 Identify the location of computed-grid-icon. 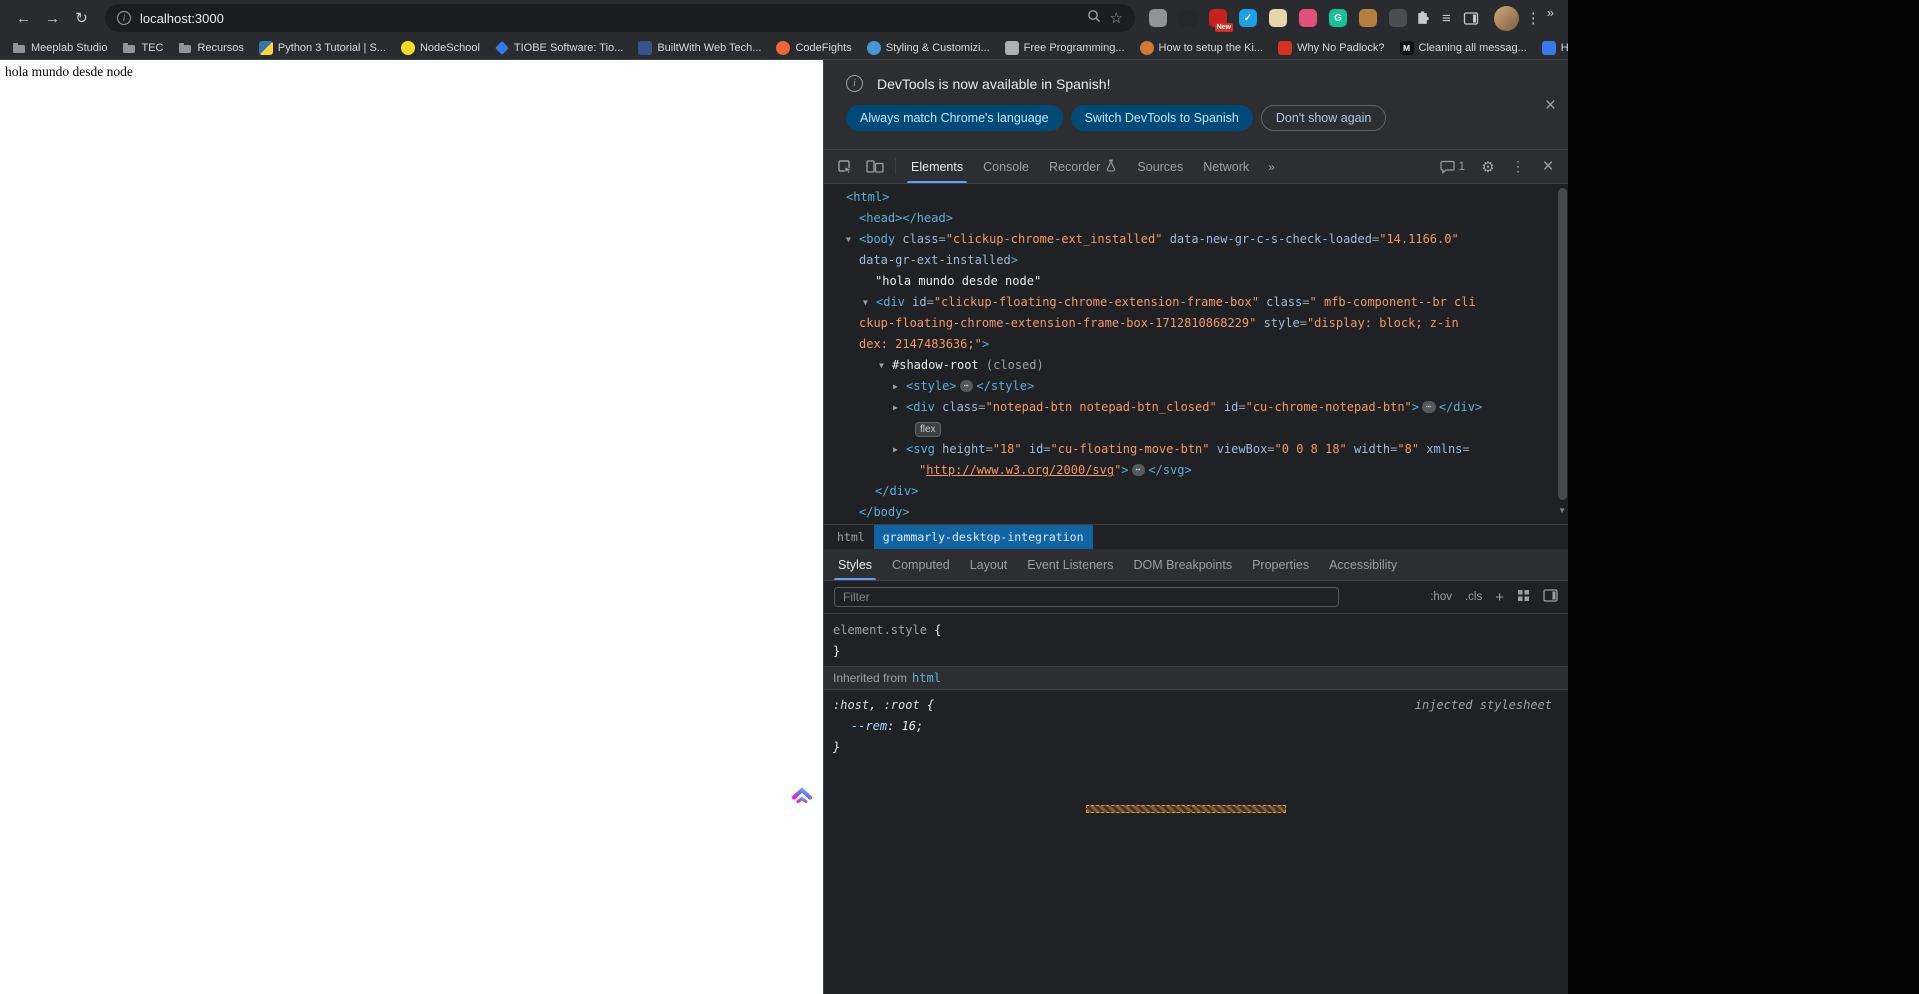
(1523, 597).